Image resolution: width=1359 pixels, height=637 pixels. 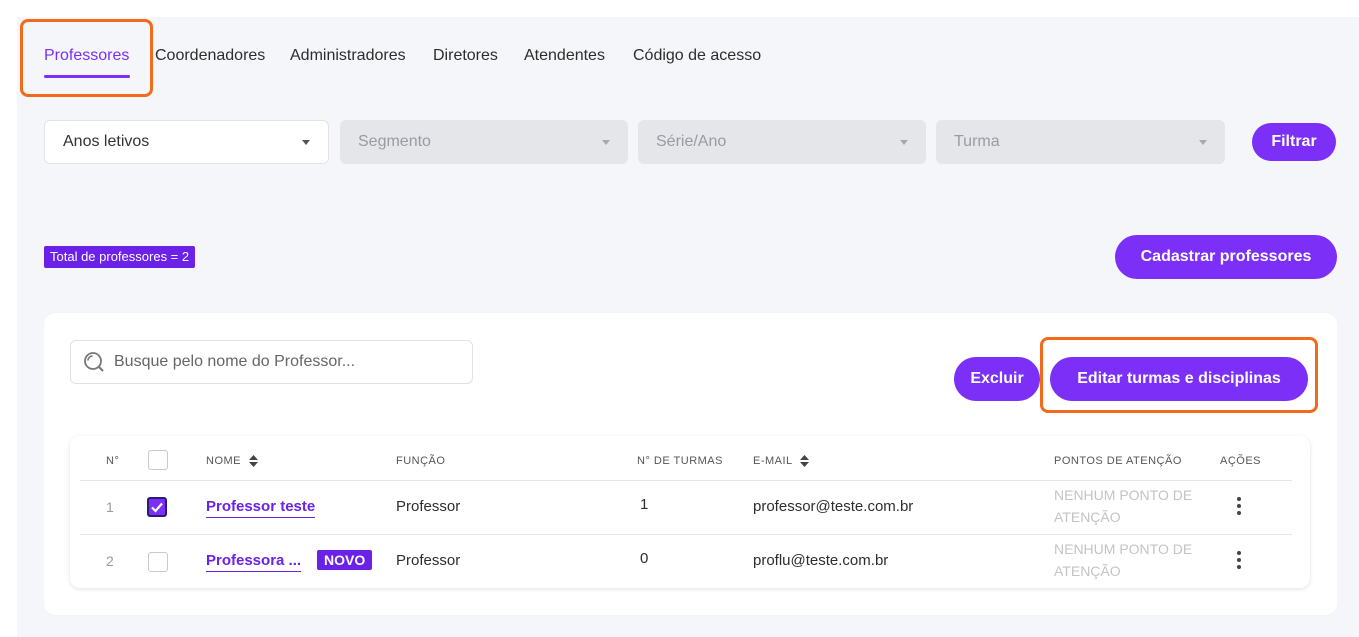 What do you see at coordinates (345, 560) in the screenshot?
I see `new-badge: NOVO` at bounding box center [345, 560].